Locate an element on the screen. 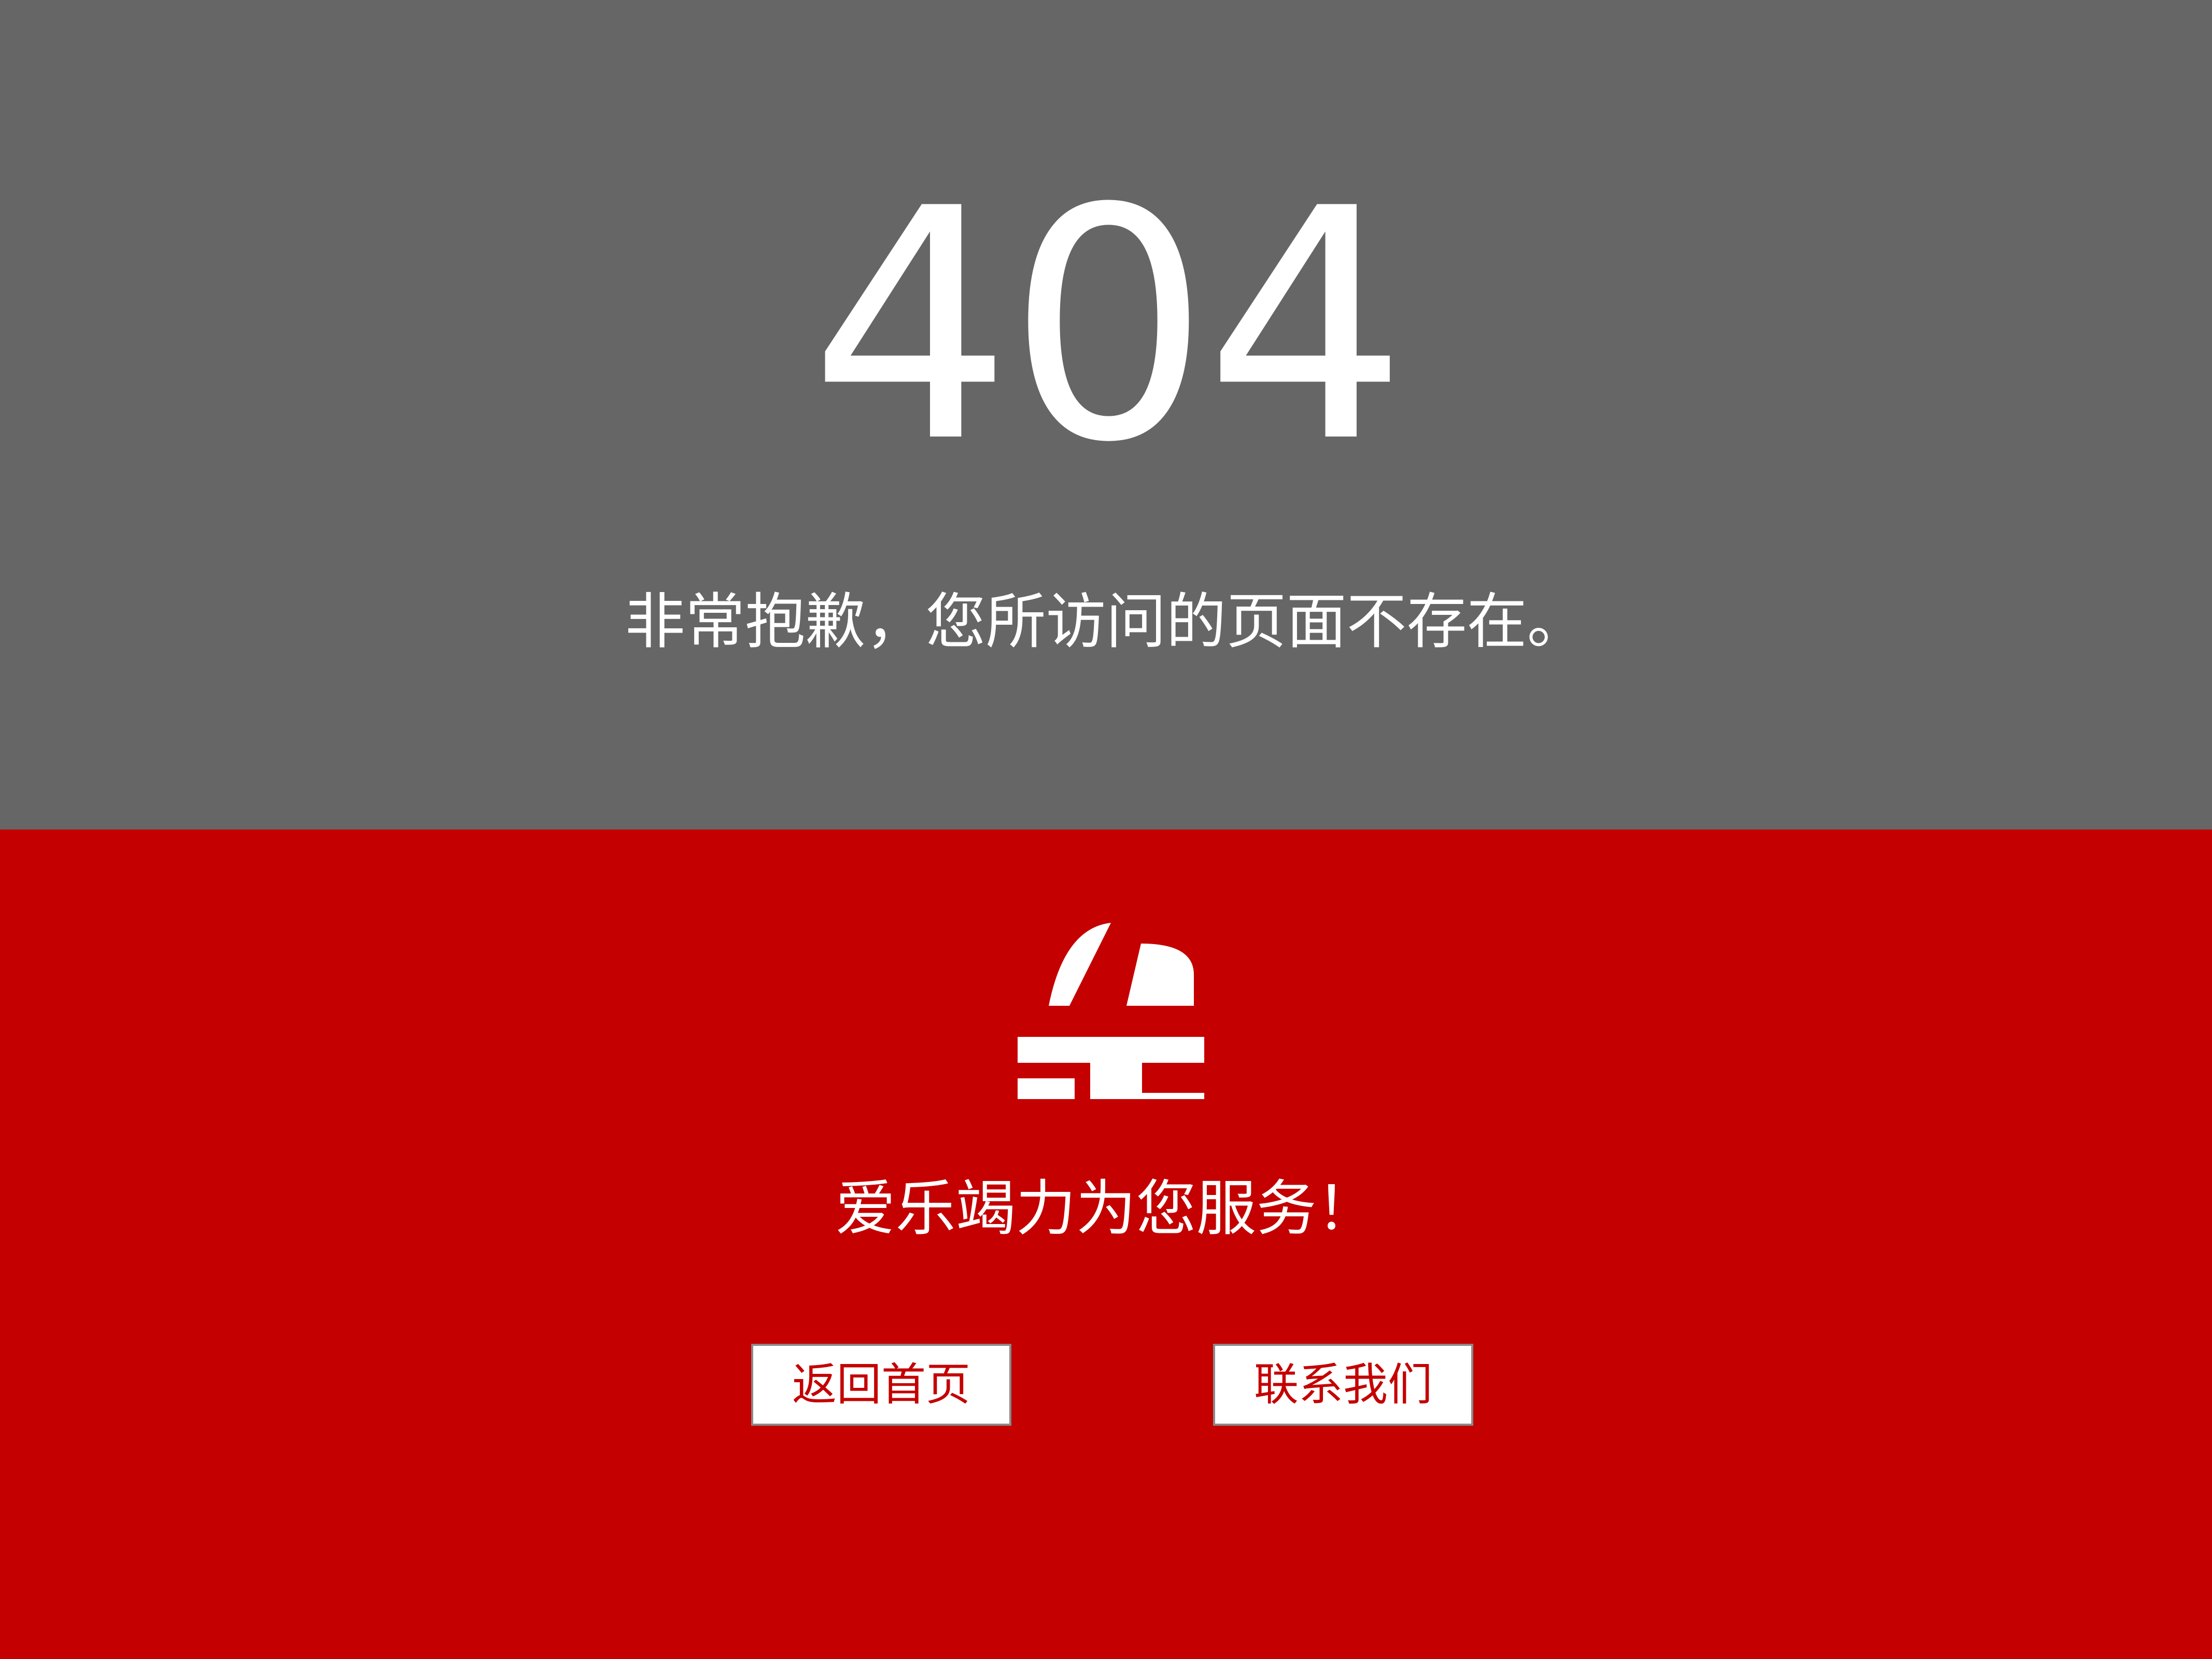 This screenshot has width=2212, height=1659. service-slogan: 爱乐竭力为您服务！ is located at coordinates (1106, 1209).